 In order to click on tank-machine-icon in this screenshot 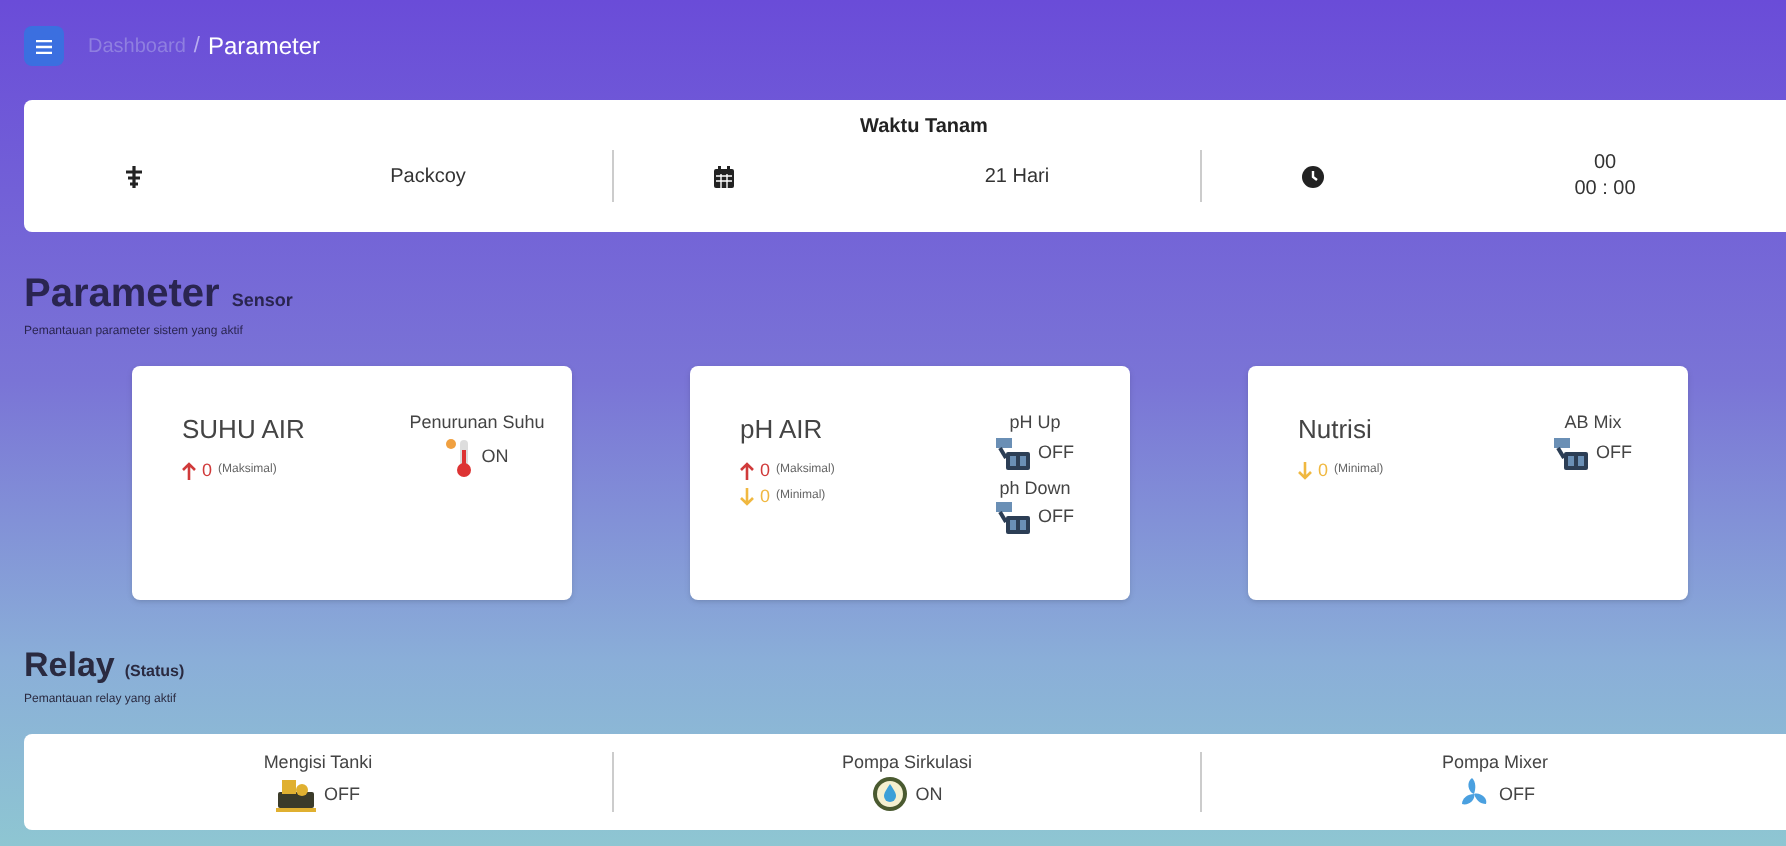, I will do `click(296, 794)`.